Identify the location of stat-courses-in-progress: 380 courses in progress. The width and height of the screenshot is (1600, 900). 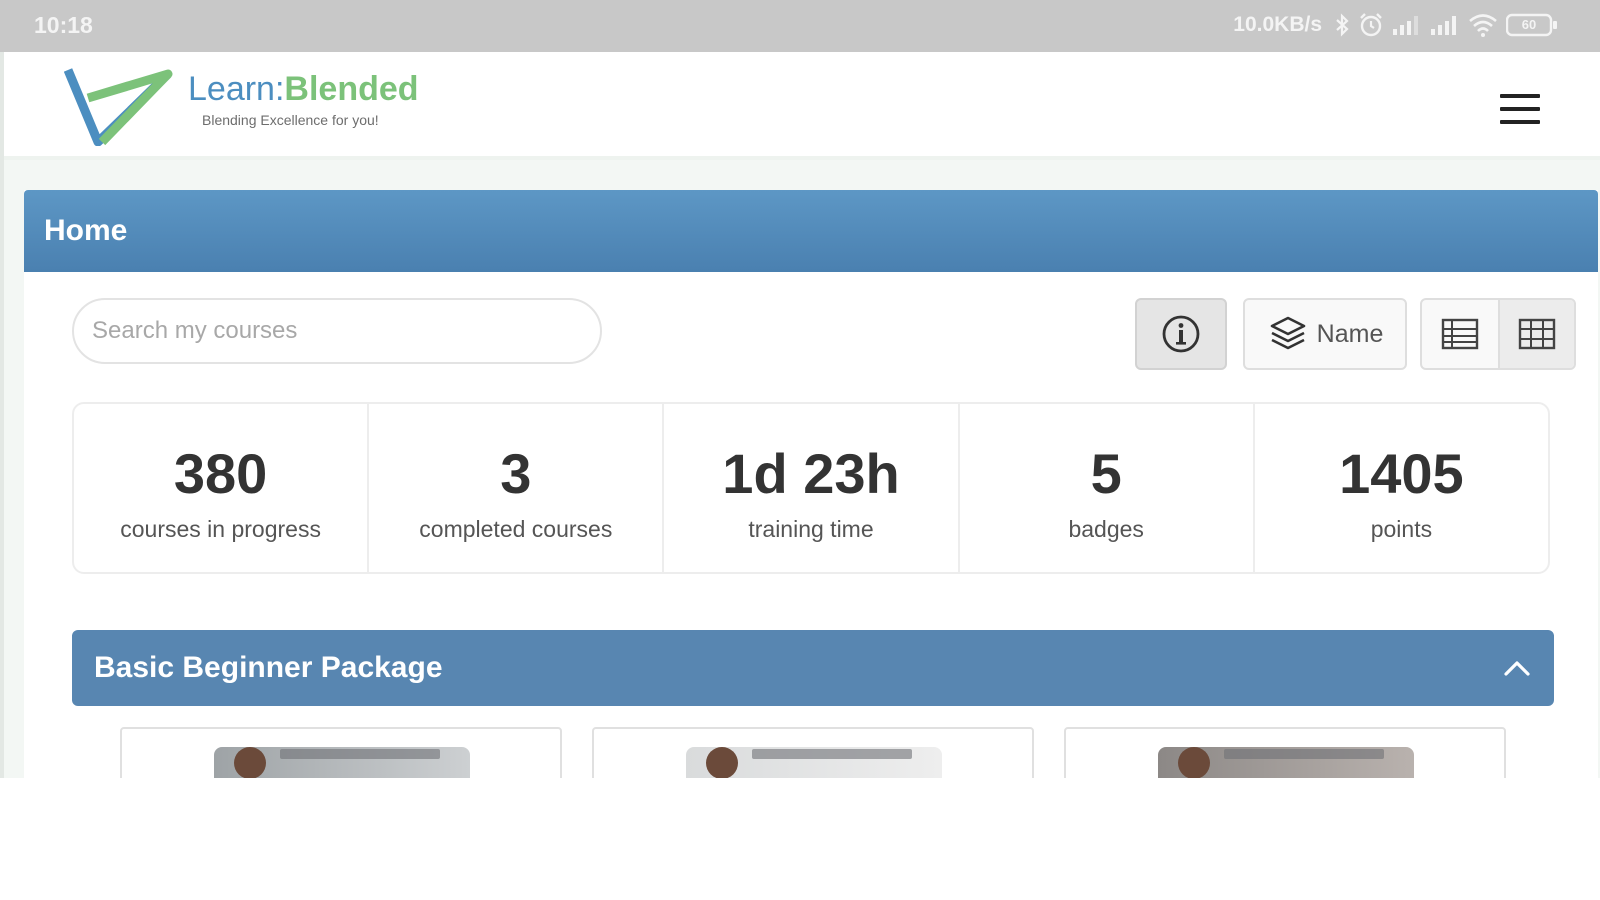
(222, 488).